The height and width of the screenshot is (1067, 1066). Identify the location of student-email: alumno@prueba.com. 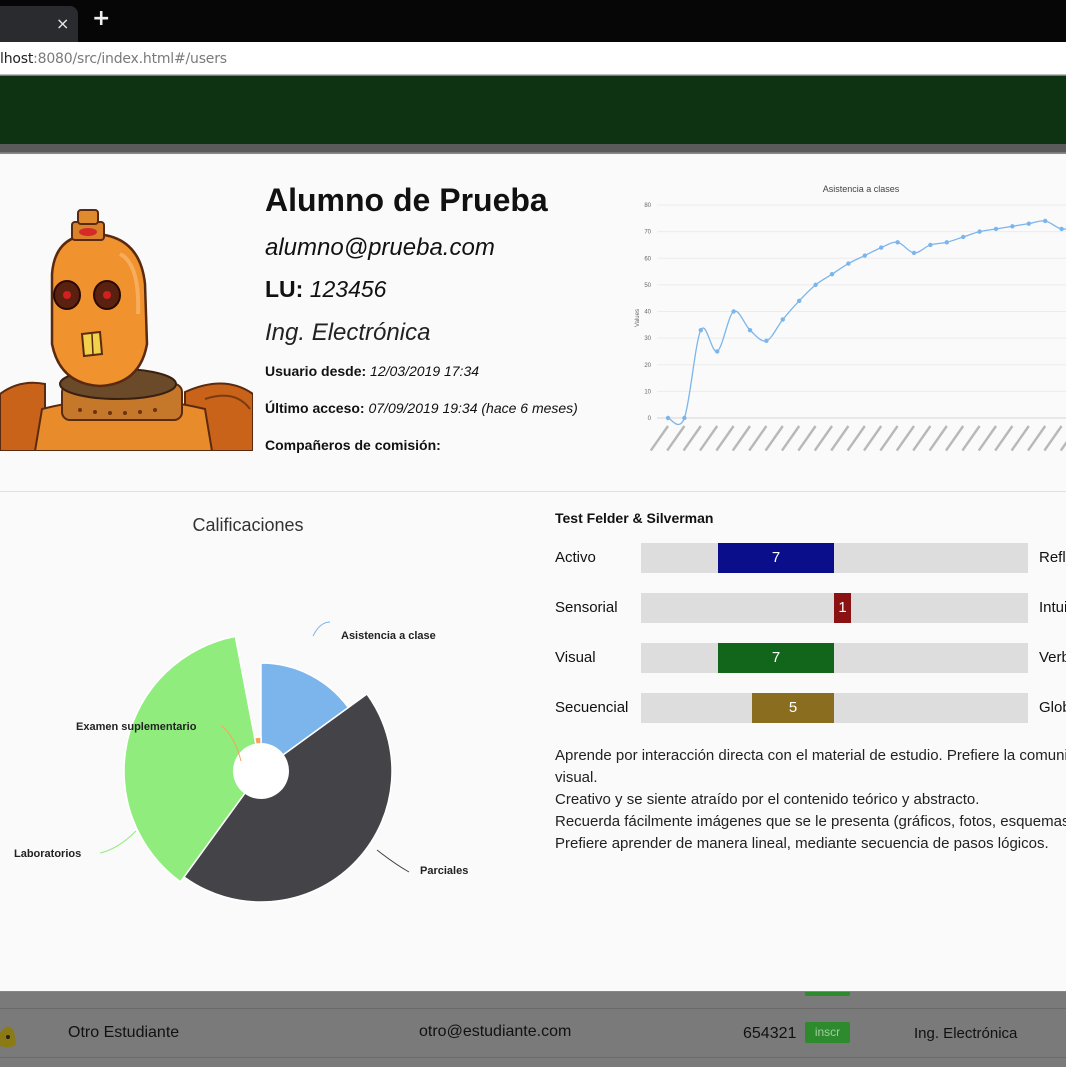
(380, 247).